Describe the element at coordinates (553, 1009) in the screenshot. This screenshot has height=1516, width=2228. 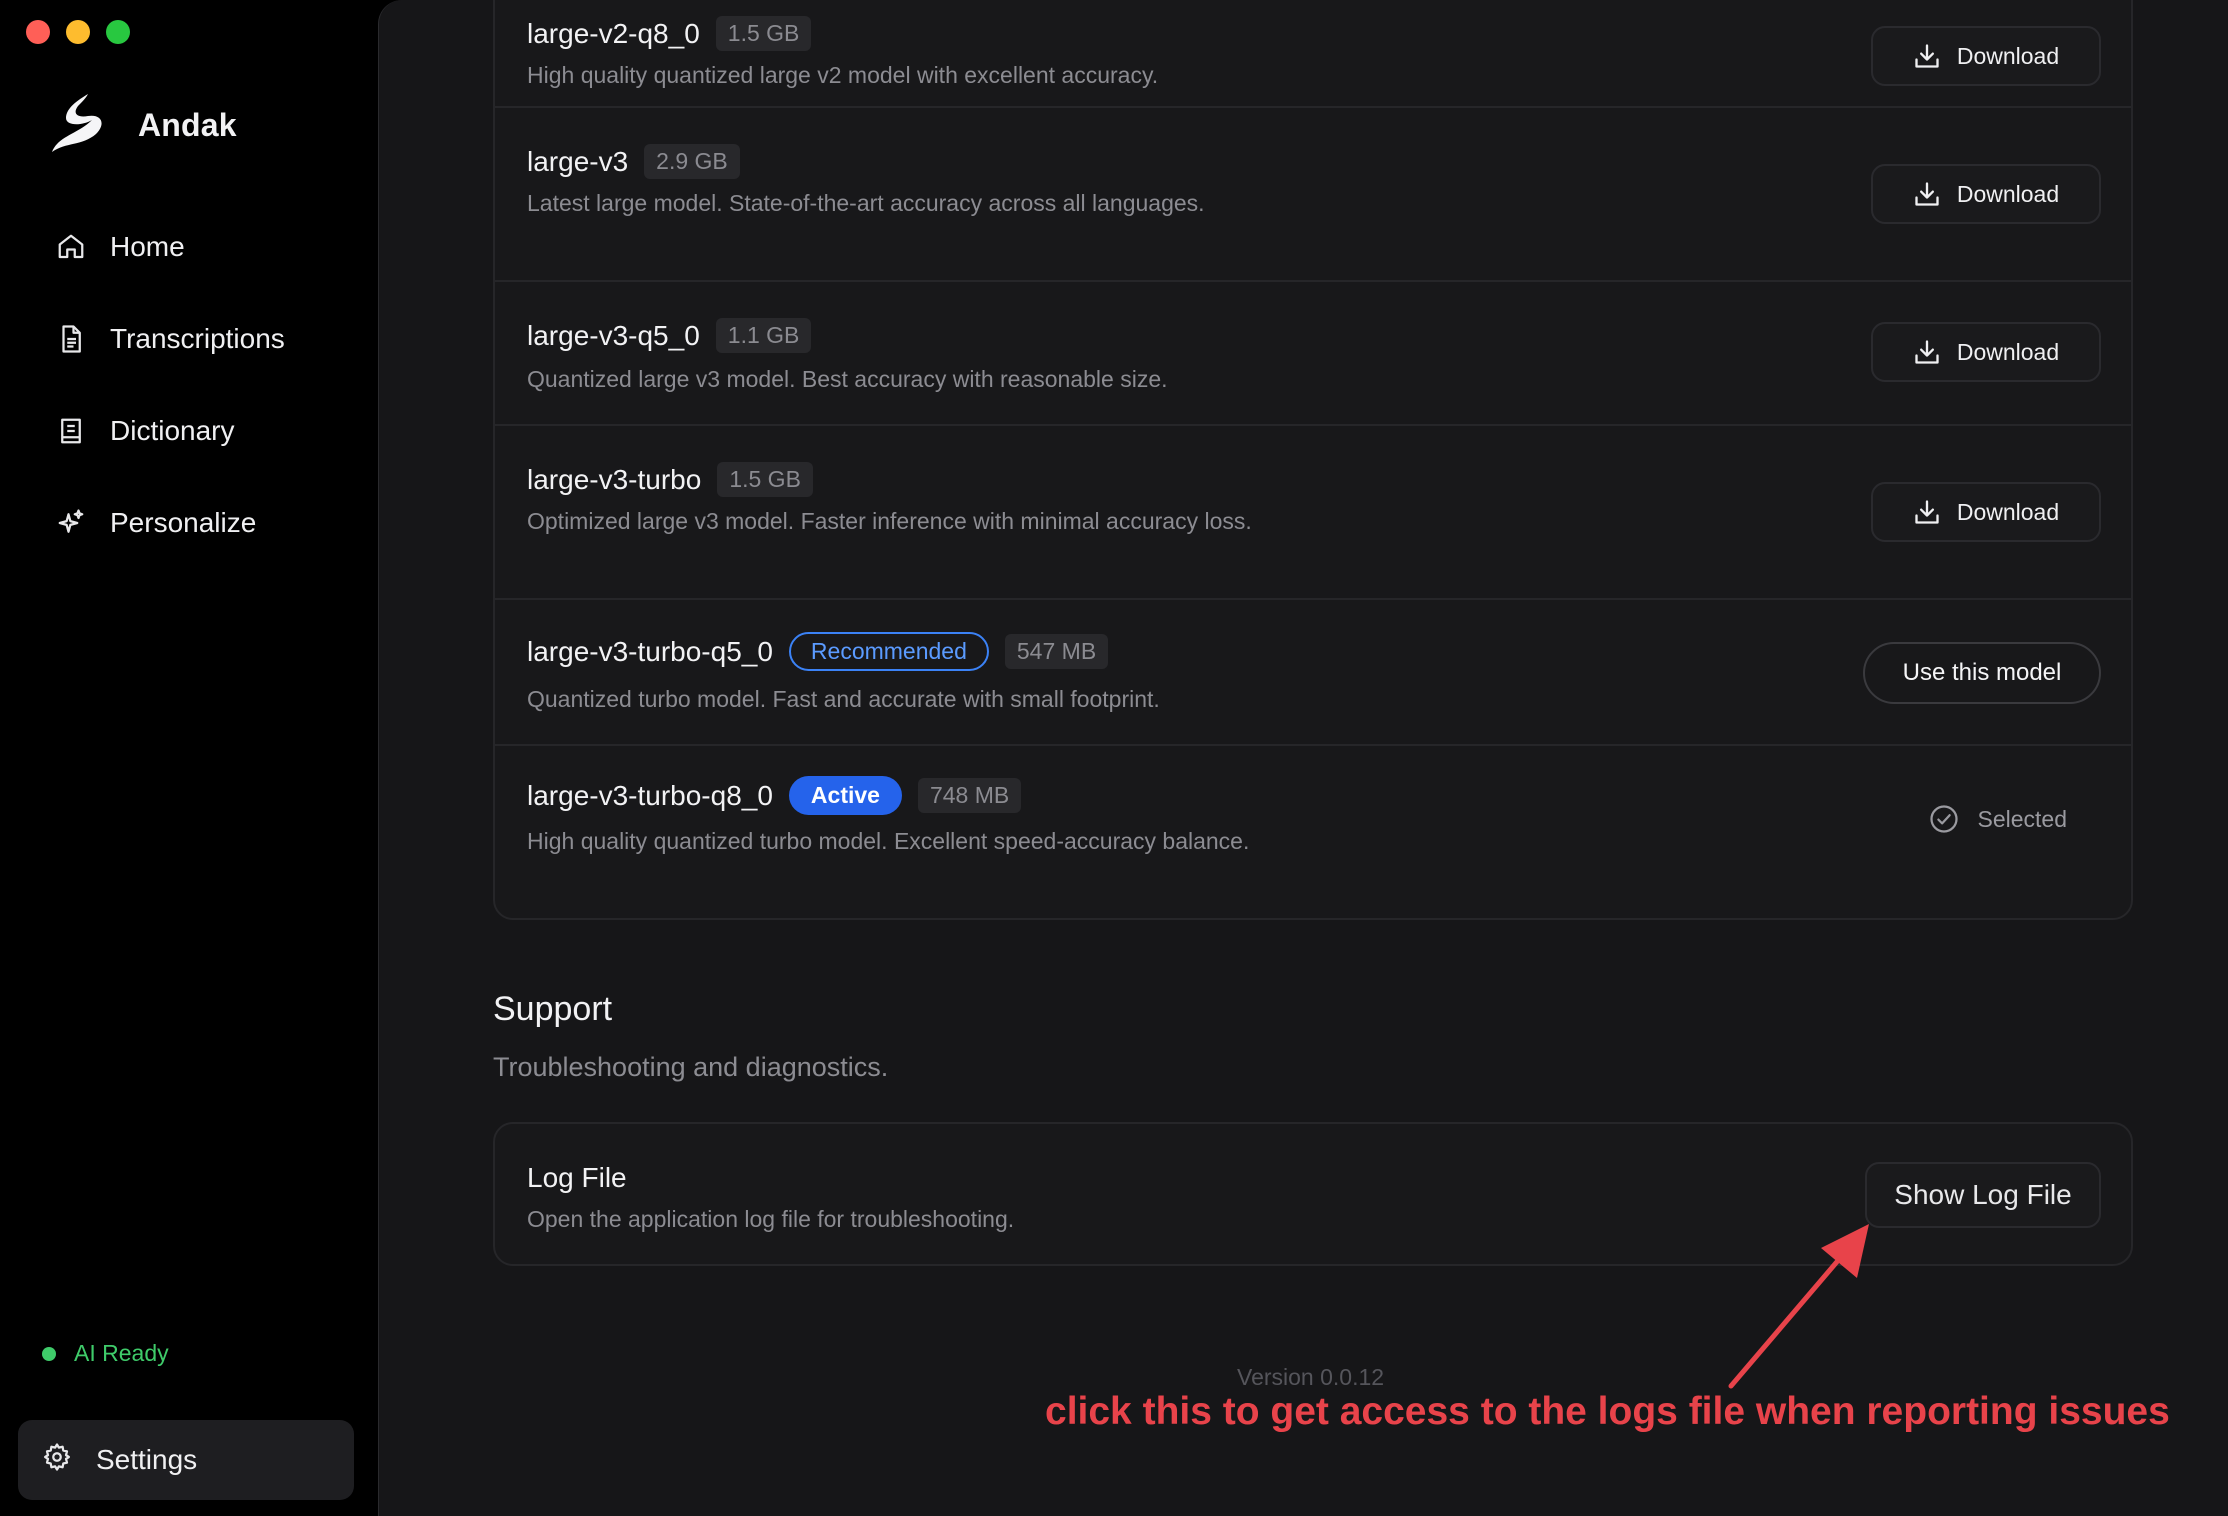
I see `support-heading: Support` at that location.